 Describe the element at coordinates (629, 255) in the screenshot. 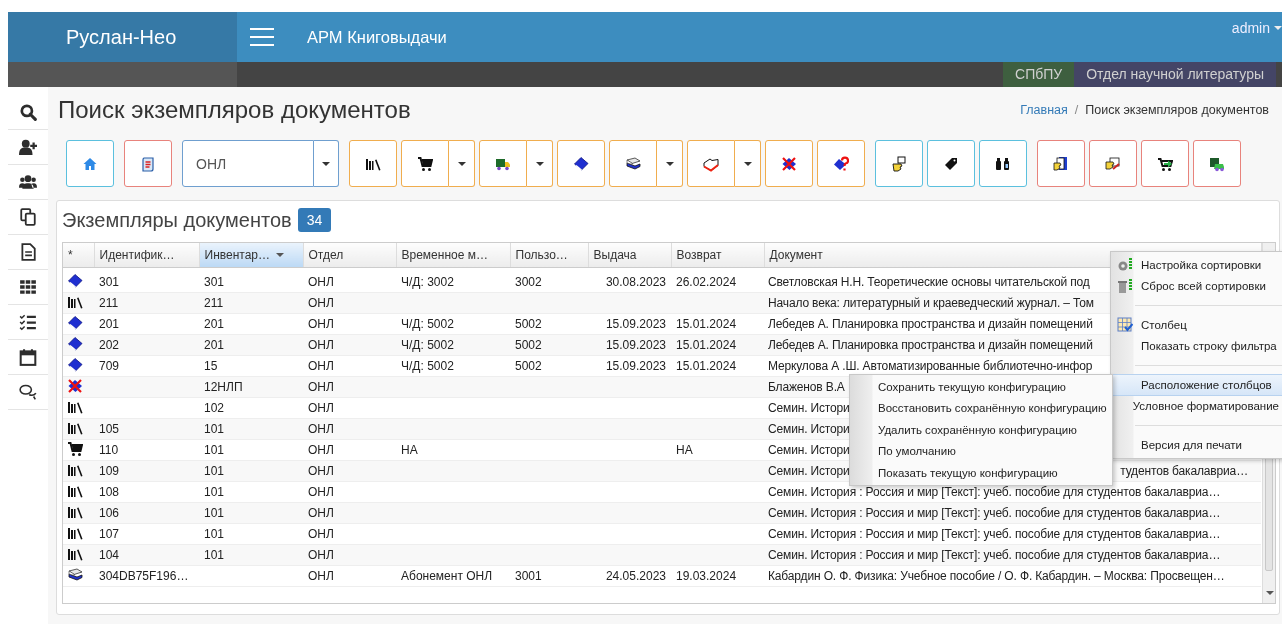

I see `column-header: Выдача` at that location.